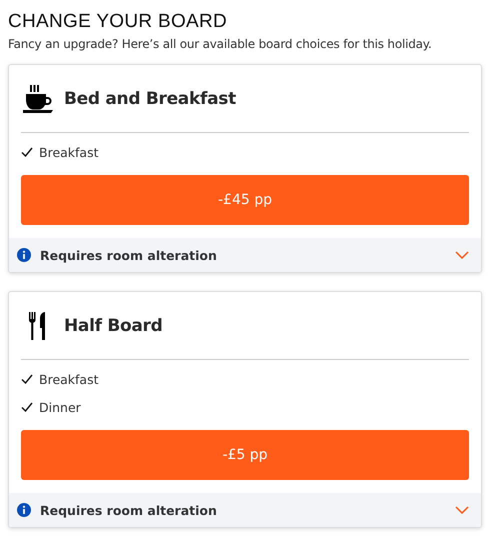 The width and height of the screenshot is (490, 551). What do you see at coordinates (113, 326) in the screenshot?
I see `board-name: Half Board` at bounding box center [113, 326].